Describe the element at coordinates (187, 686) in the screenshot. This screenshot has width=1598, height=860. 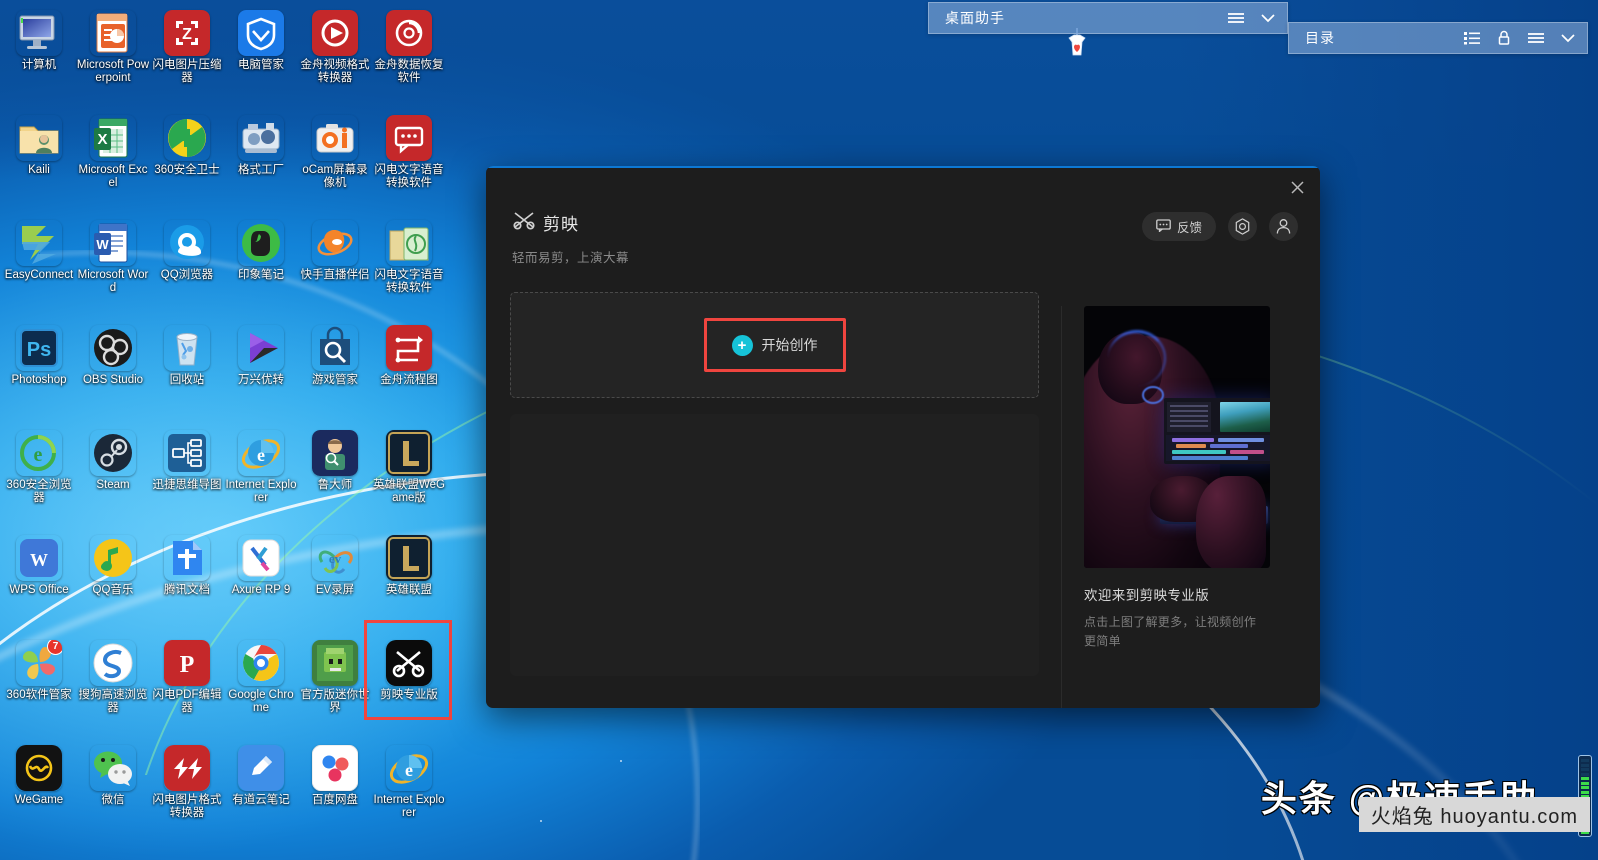
I see `desktop-icon-pdf-editor: P 闪电PDF编辑器` at that location.